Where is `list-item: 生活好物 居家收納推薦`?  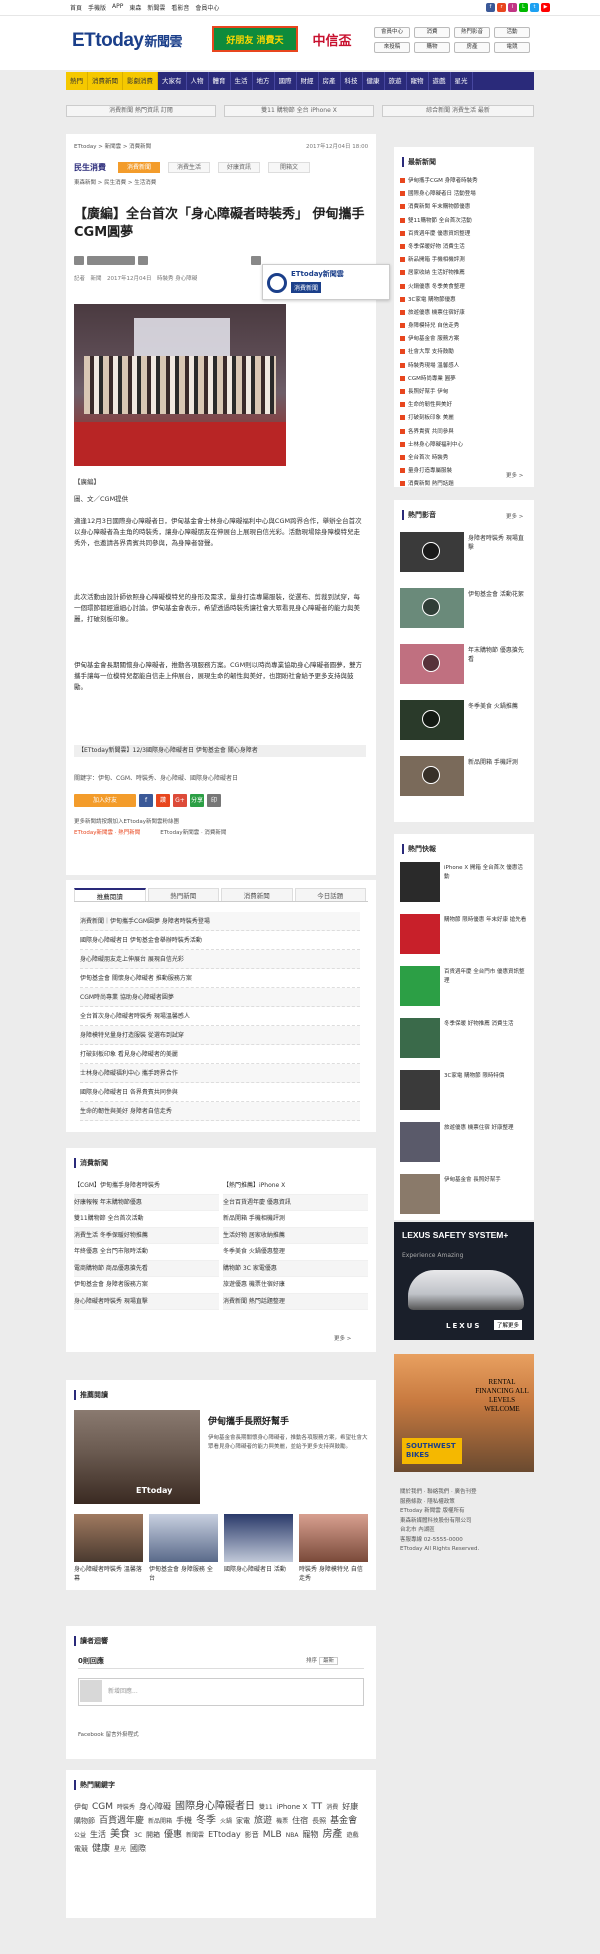 list-item: 生活好物 居家收納推薦 is located at coordinates (295, 1235).